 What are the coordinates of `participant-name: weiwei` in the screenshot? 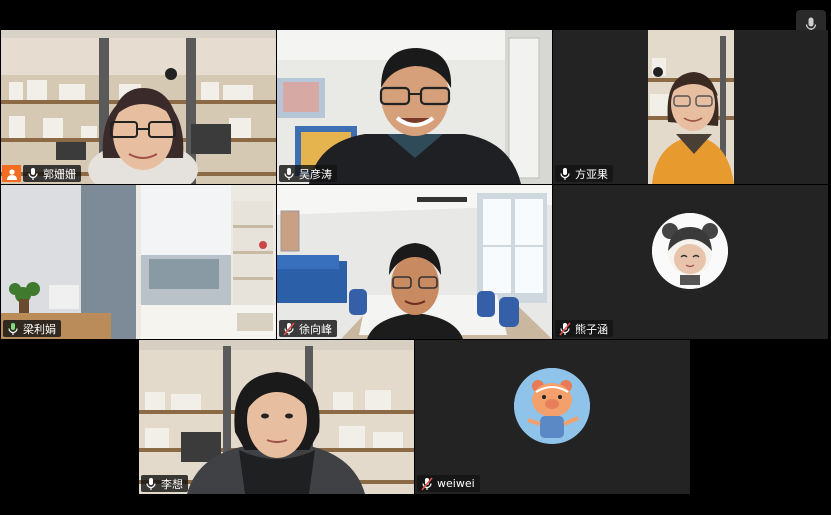 It's located at (456, 483).